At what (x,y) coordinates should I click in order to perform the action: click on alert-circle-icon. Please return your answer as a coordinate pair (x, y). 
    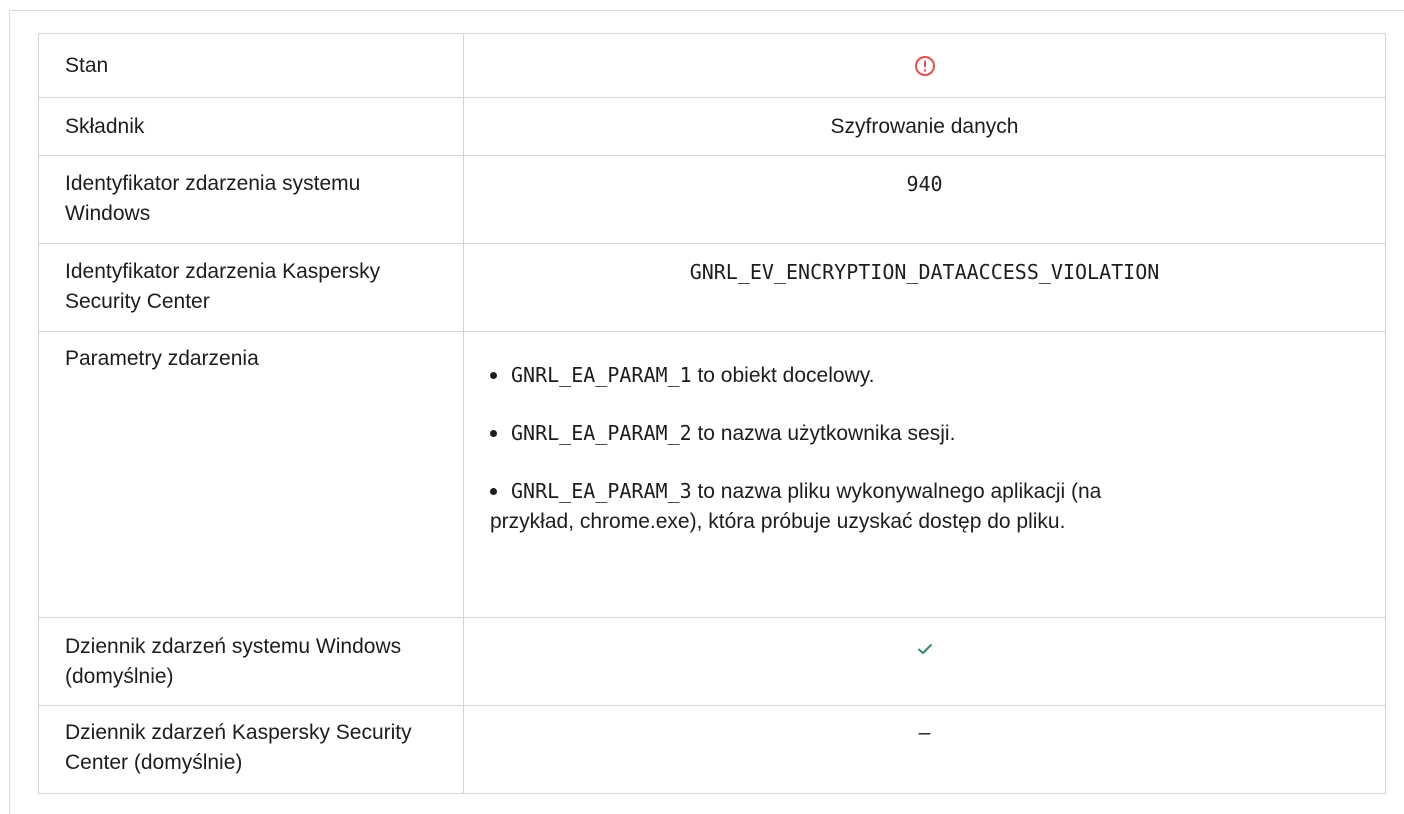
    Looking at the image, I should click on (924, 66).